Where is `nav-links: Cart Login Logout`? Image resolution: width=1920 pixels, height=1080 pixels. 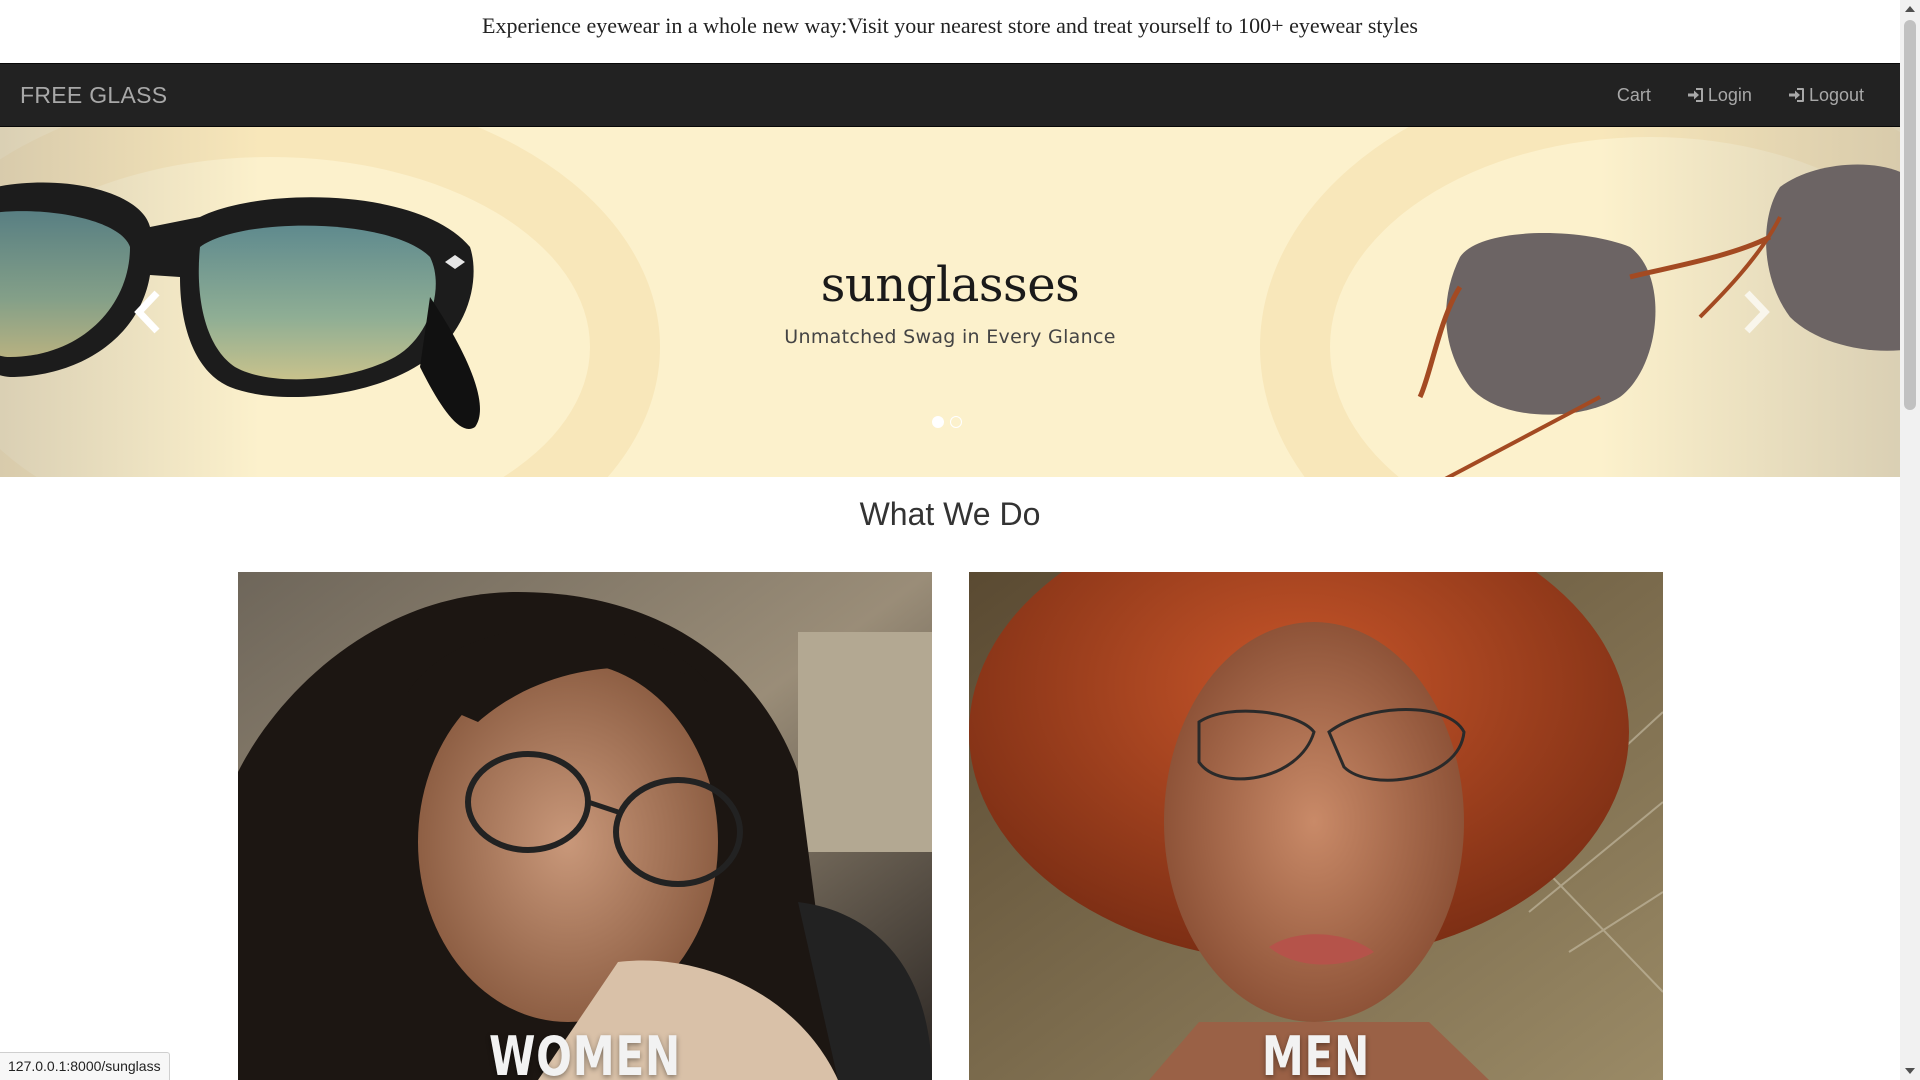 nav-links: Cart Login Logout is located at coordinates (1722, 95).